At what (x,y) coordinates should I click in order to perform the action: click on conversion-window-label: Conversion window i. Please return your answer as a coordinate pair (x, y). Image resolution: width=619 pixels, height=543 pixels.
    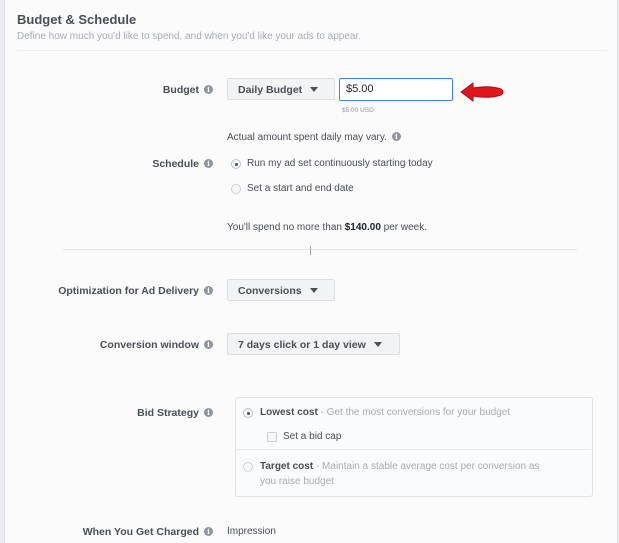
    Looking at the image, I should click on (156, 345).